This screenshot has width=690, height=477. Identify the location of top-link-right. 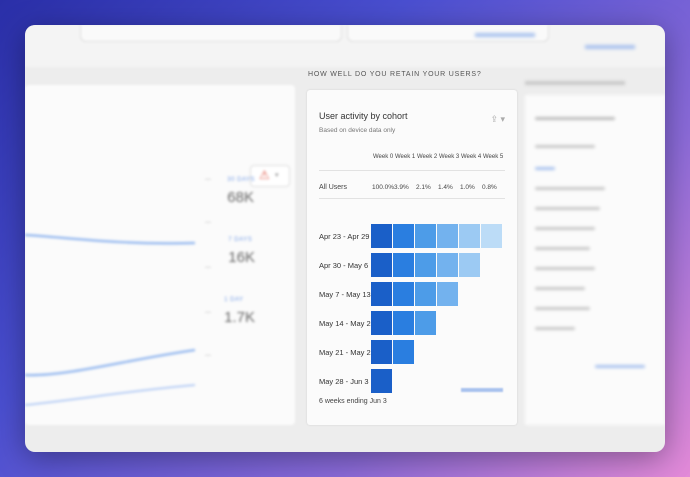
(610, 47).